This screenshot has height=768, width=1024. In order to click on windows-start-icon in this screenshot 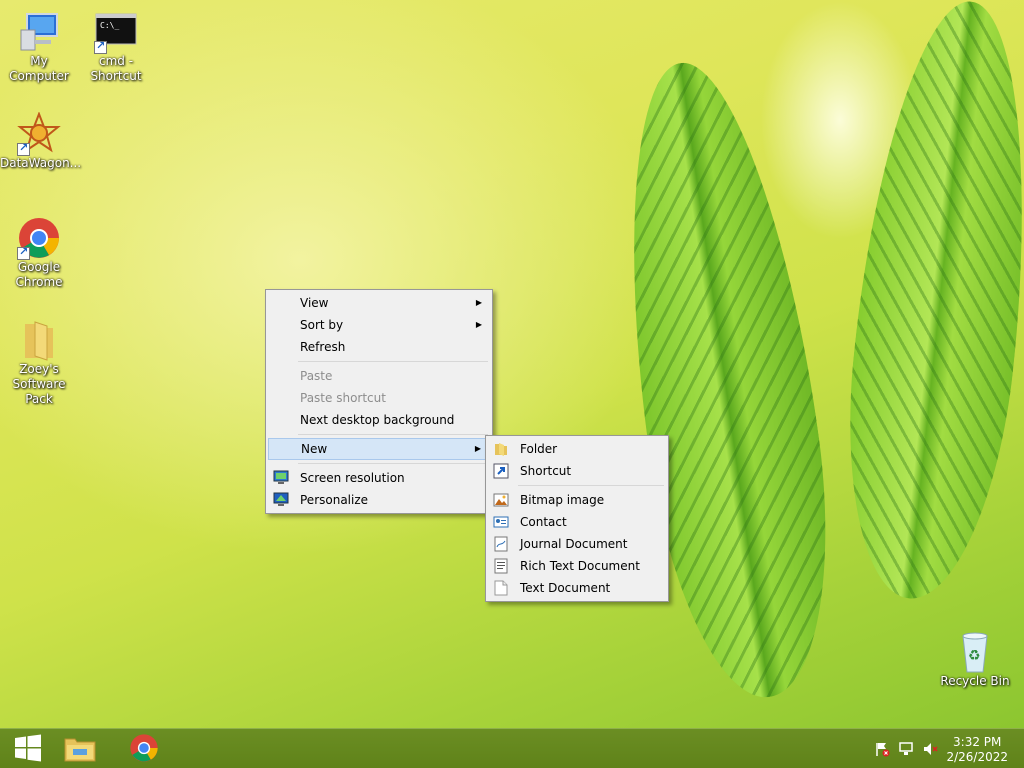, I will do `click(28, 749)`.